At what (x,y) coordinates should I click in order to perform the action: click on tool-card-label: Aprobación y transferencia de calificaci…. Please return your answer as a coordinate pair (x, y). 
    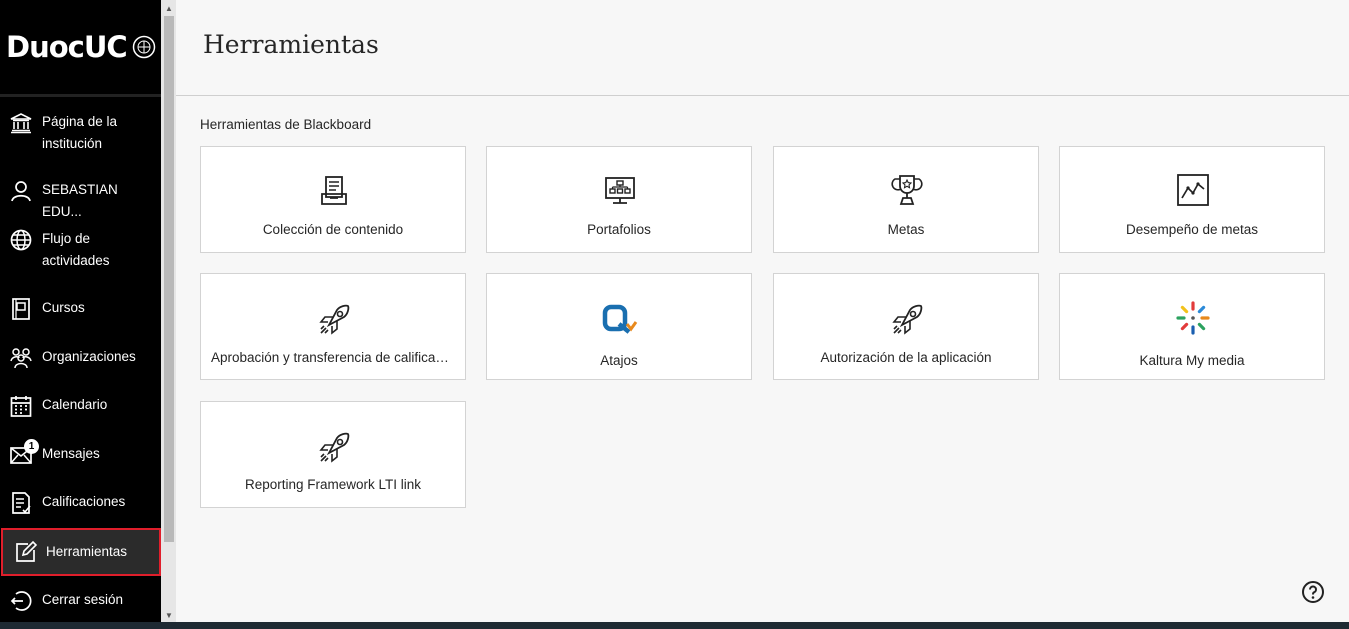
    Looking at the image, I should click on (334, 357).